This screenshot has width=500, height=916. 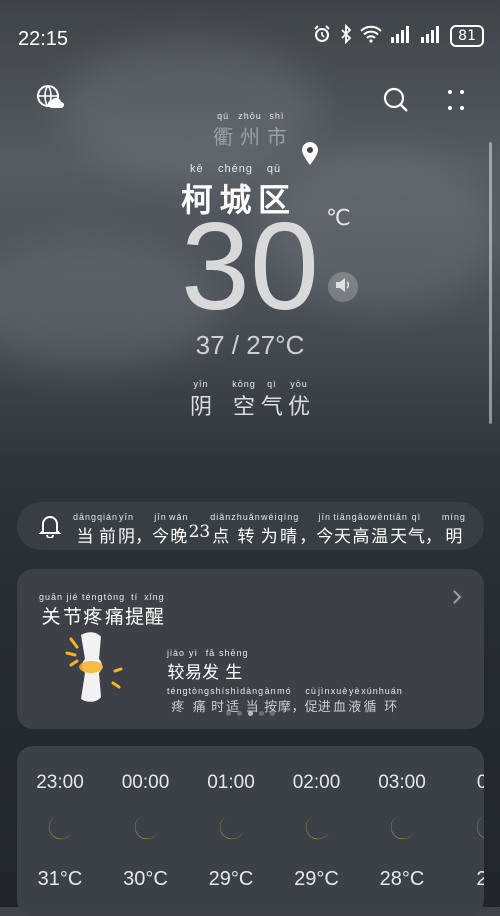 I want to click on hourly-item: 01:00 29°C, so click(x=231, y=818).